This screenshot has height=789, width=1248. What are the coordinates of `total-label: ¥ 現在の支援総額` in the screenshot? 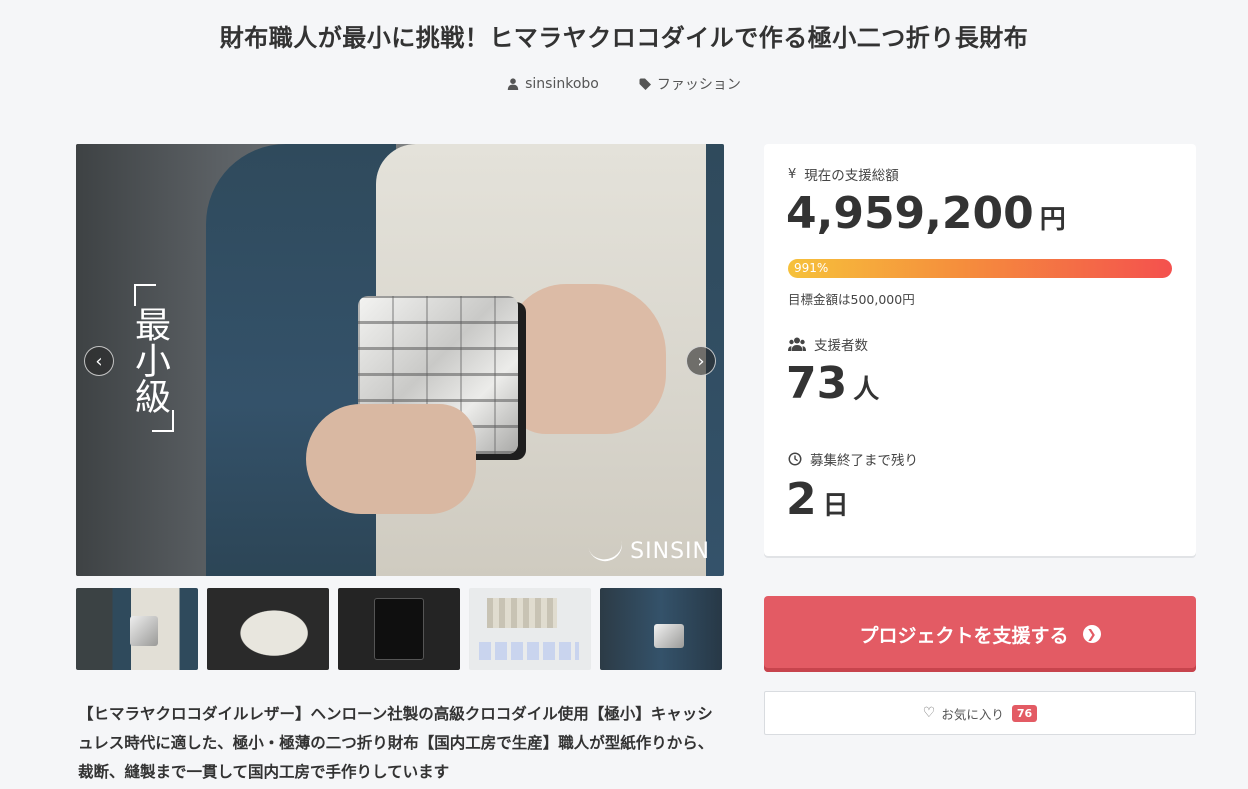 It's located at (843, 175).